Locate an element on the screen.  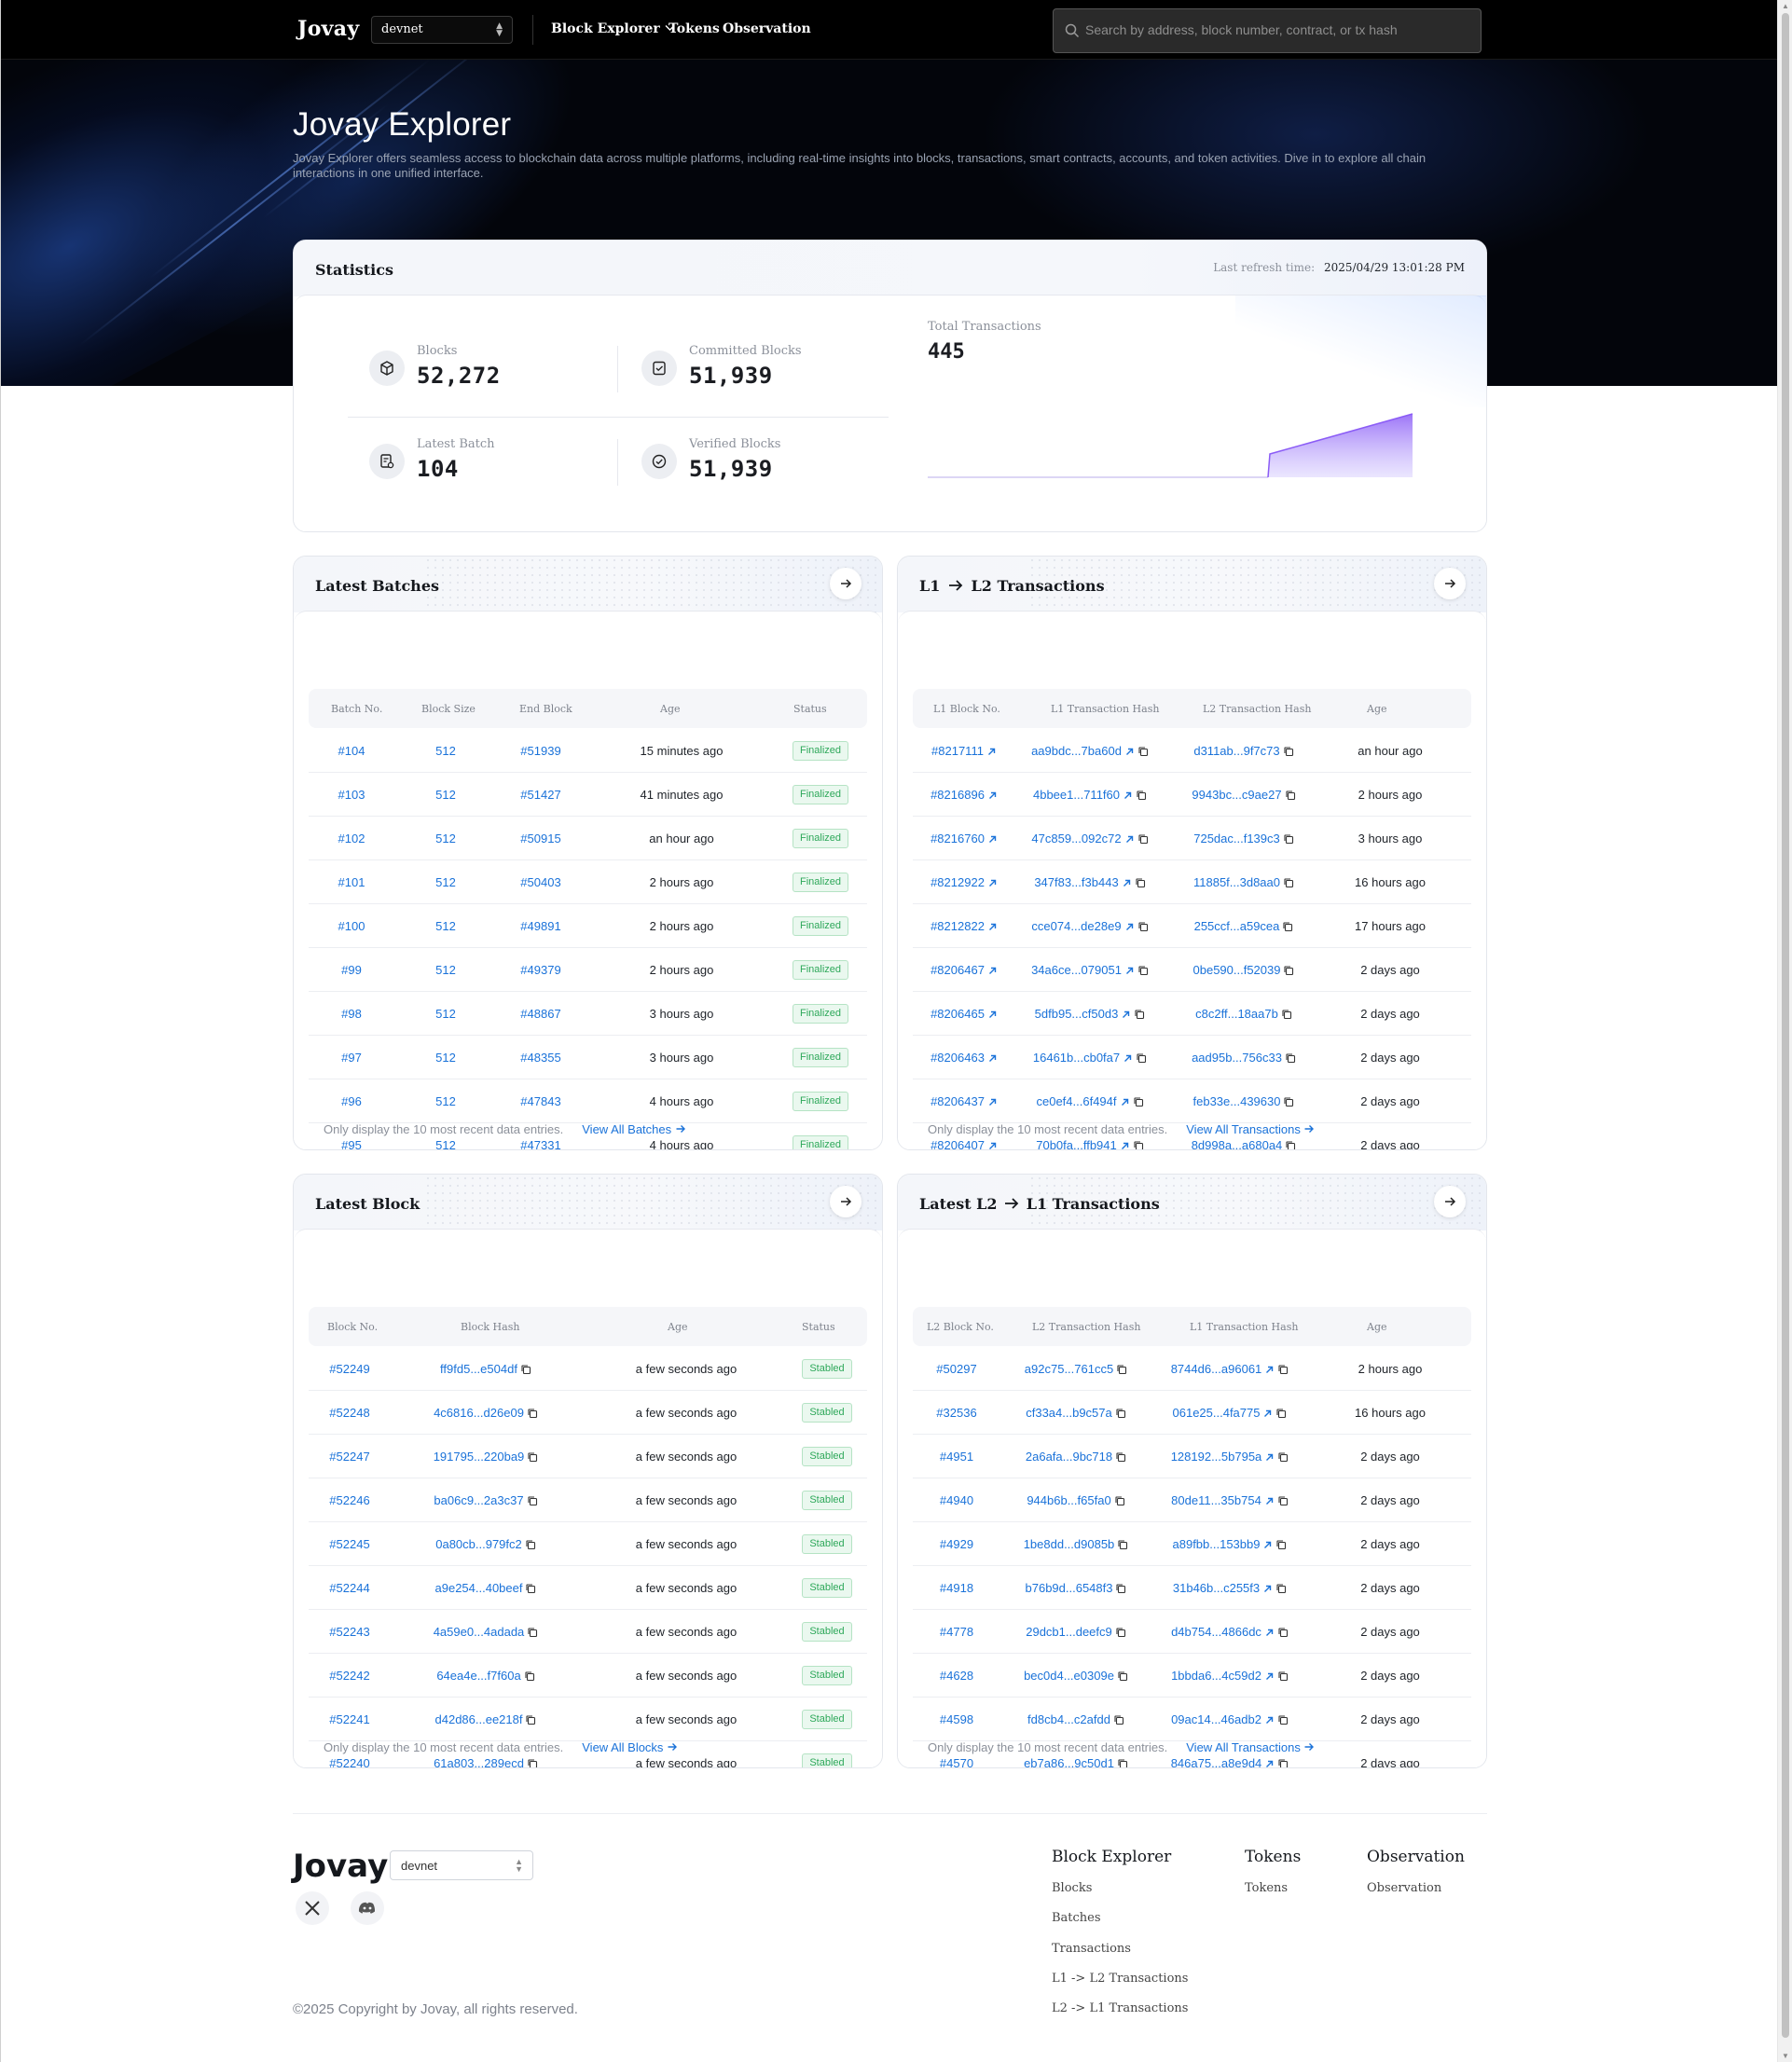
batch-no-link: #96 is located at coordinates (351, 1101).